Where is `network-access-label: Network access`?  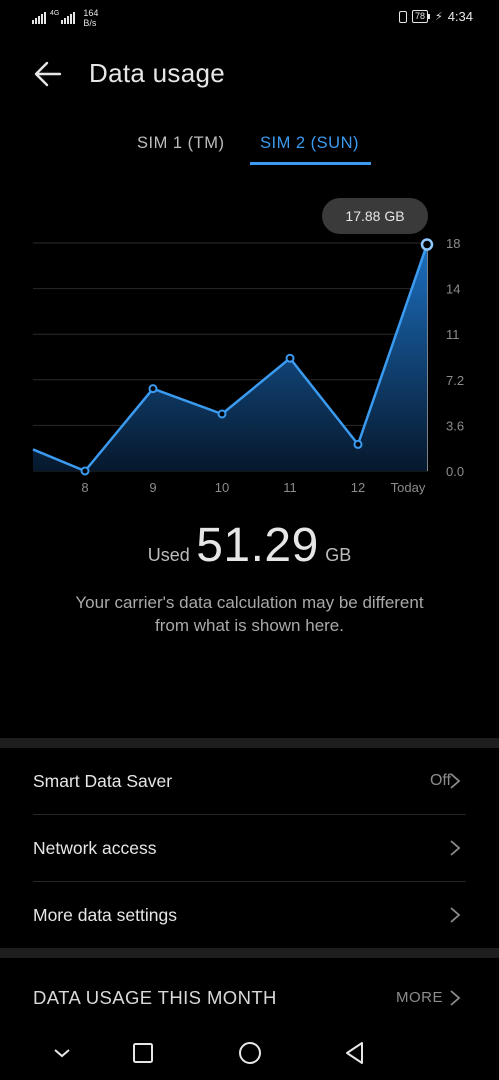
network-access-label: Network access is located at coordinates (95, 848).